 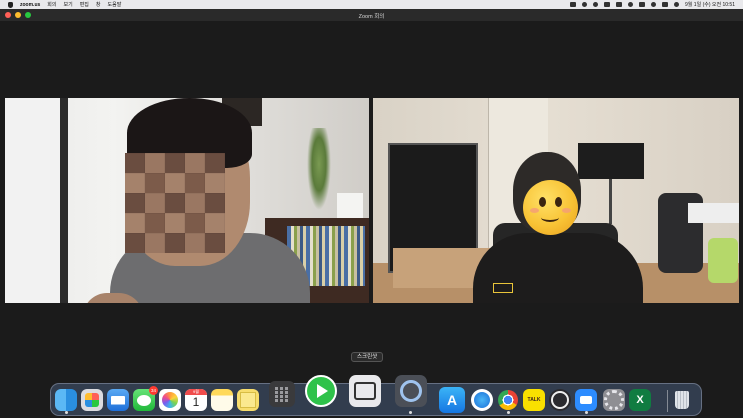 I want to click on system-preferences-icon, so click(x=614, y=400).